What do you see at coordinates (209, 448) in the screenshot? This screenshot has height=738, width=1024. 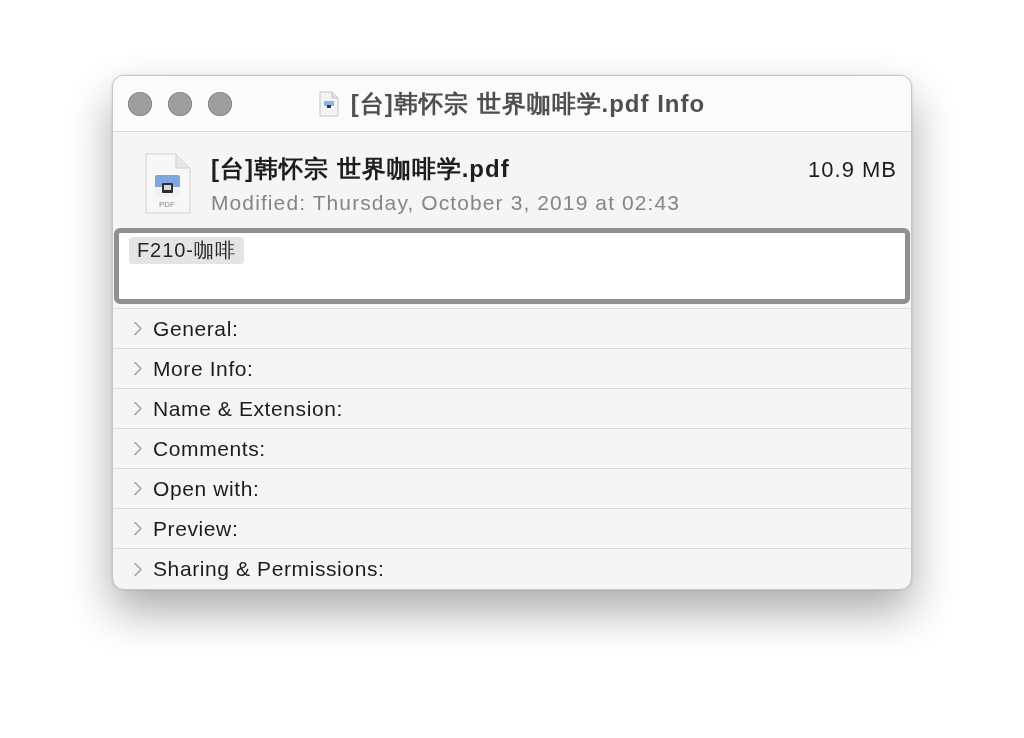 I see `section-label: Comments:` at bounding box center [209, 448].